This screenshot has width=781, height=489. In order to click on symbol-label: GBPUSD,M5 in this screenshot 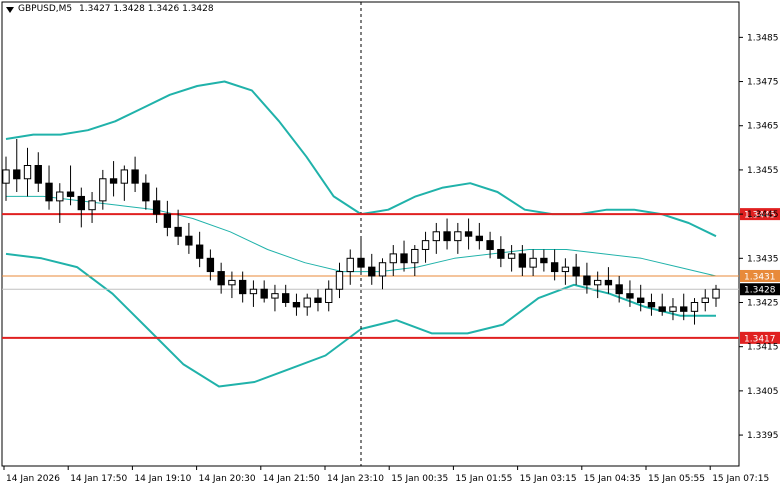, I will do `click(45, 9)`.